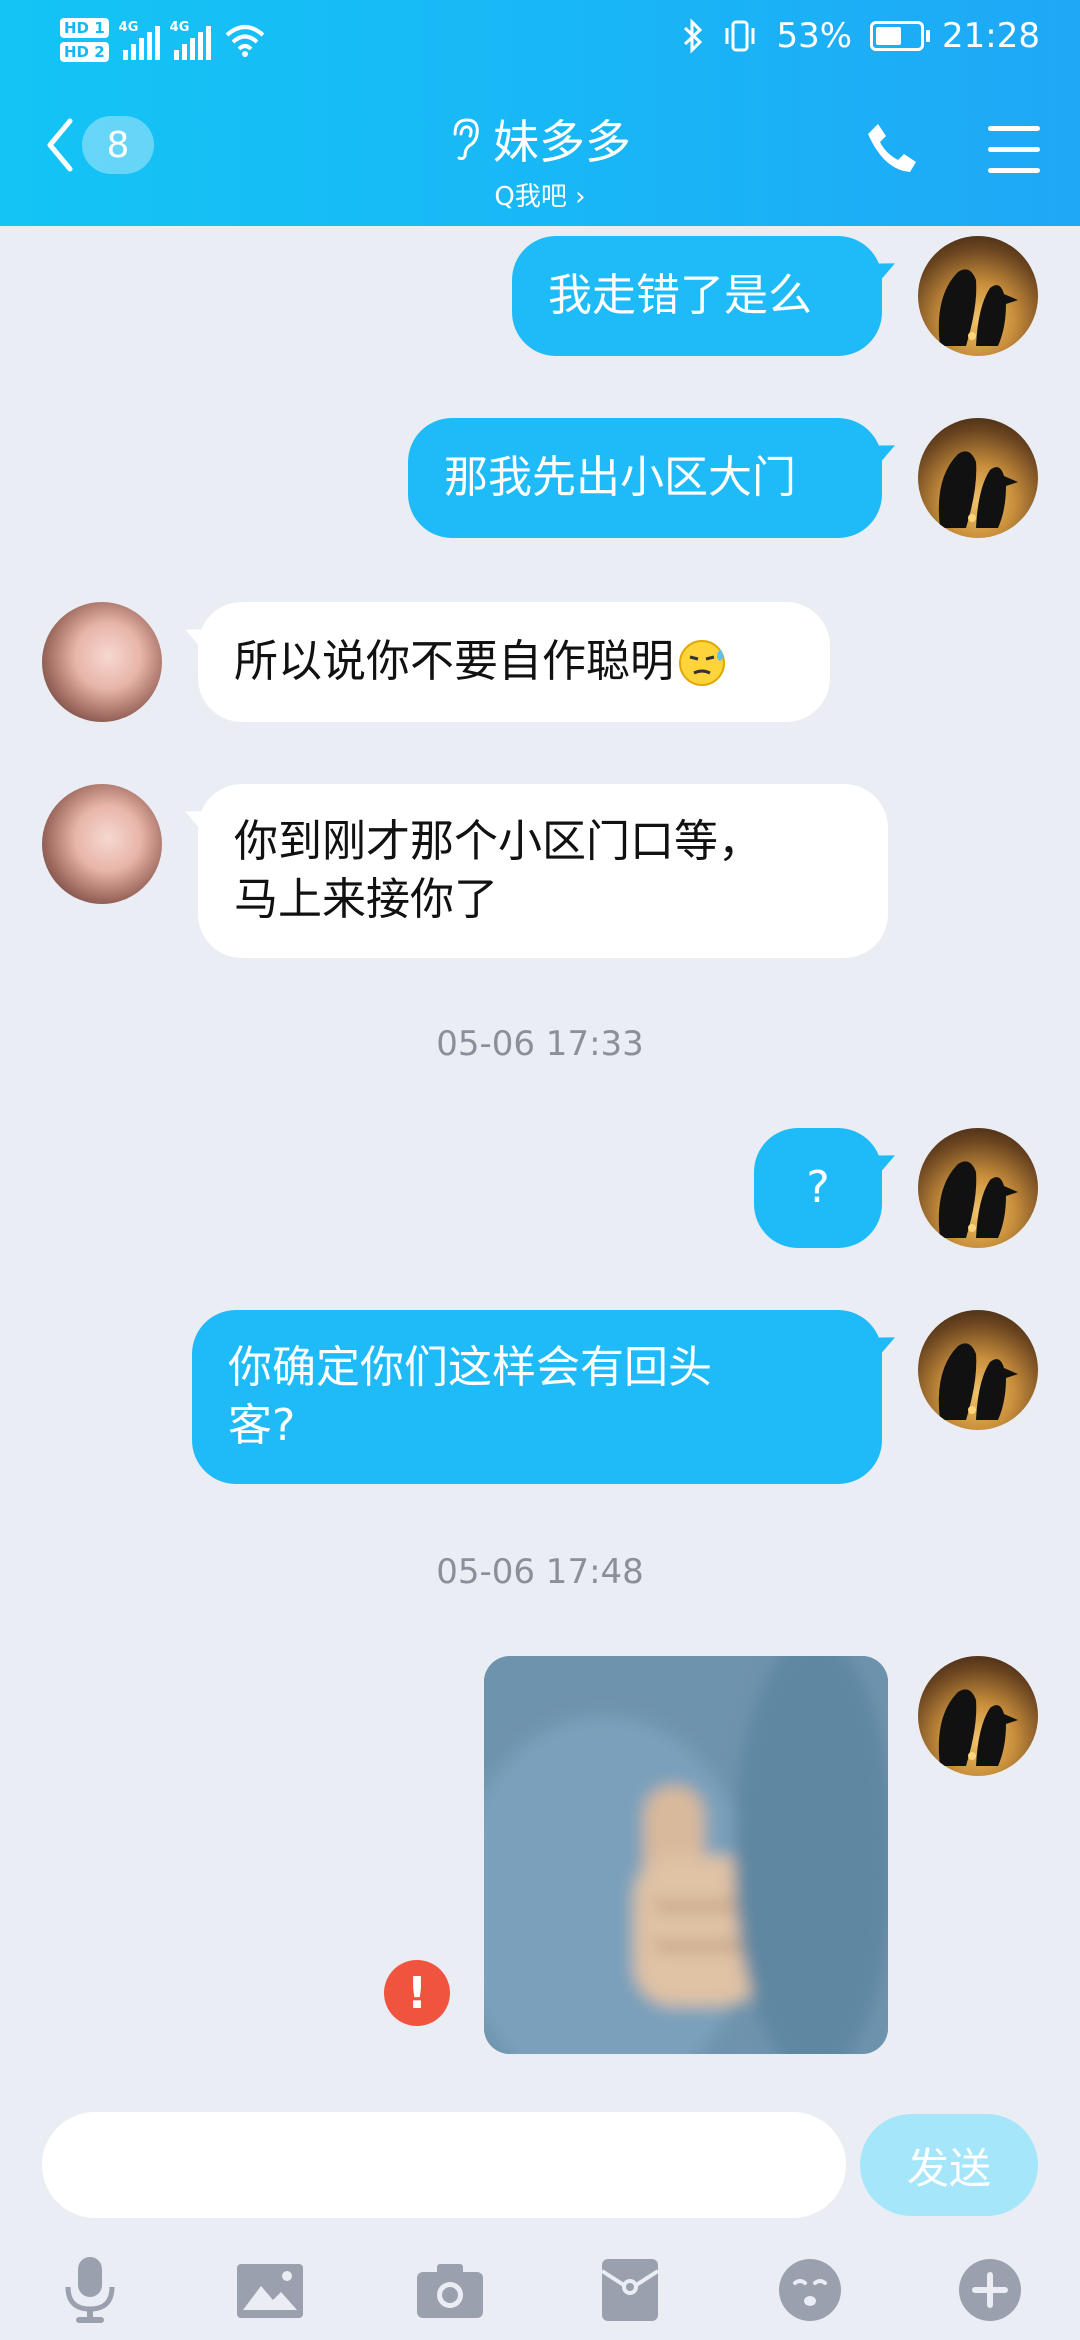  Describe the element at coordinates (680, 295) in the screenshot. I see `message-text: 我走错了是么` at that location.